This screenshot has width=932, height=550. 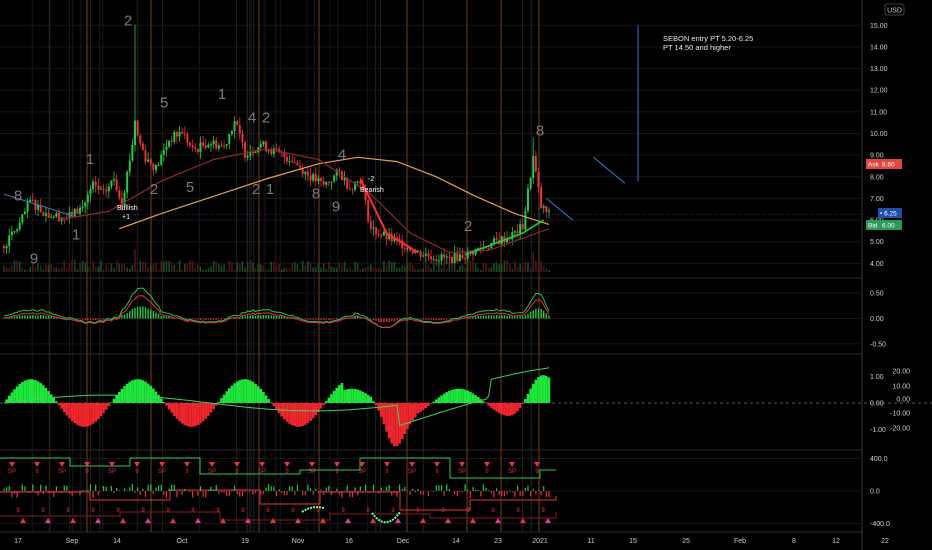 I want to click on price-tick-label: 11.00, so click(x=878, y=112).